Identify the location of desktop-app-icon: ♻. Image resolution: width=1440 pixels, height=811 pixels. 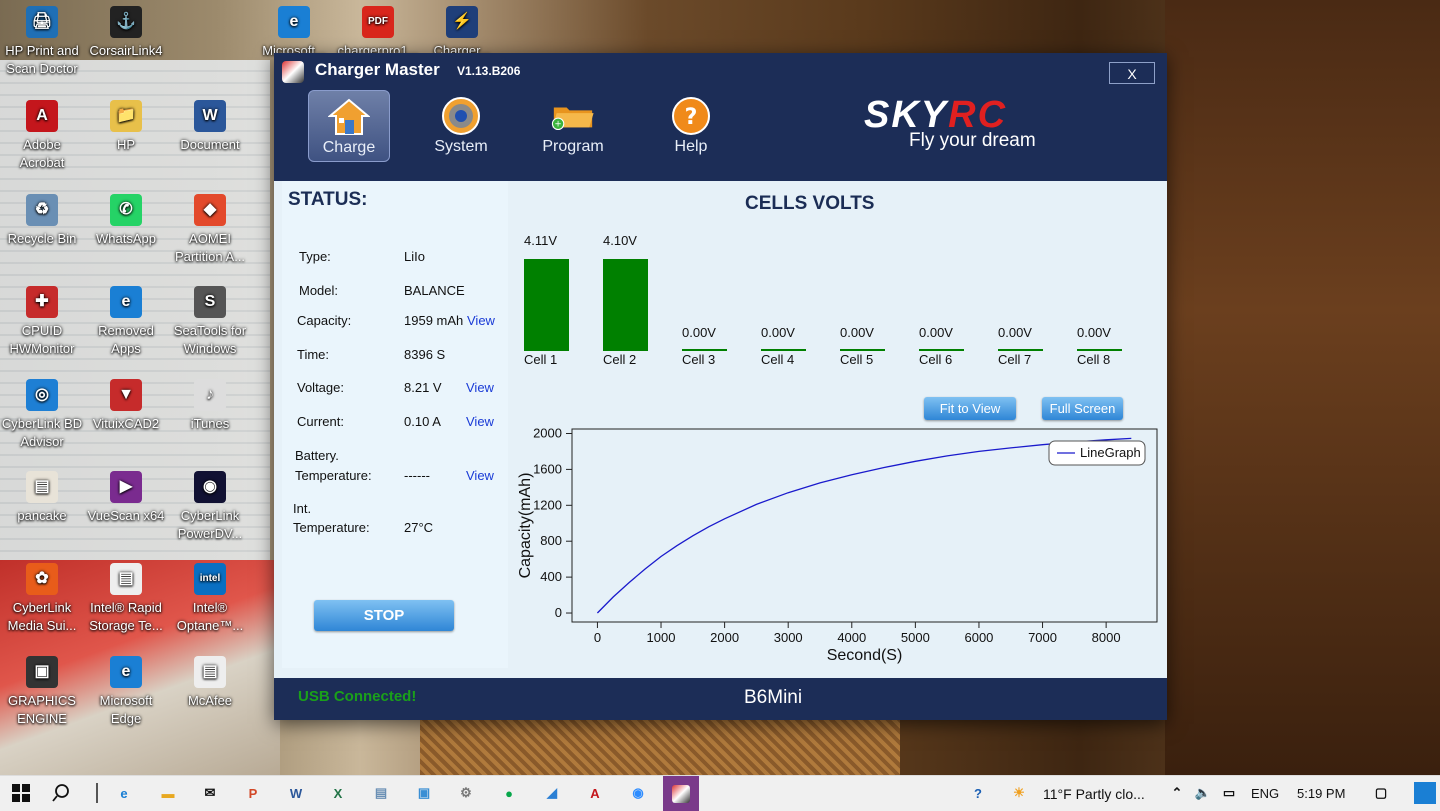
(42, 210).